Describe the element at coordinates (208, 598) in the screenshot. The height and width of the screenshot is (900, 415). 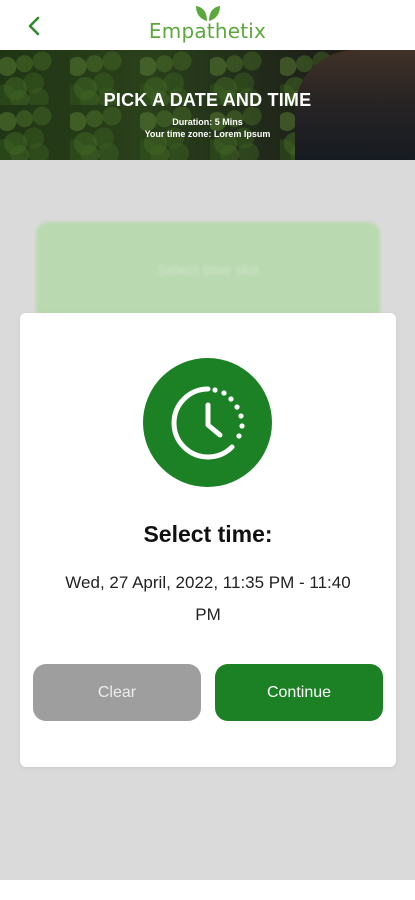
I see `selected-time-text: Wed, 27 April, 2022, 11:35 PM - 11:40 PM` at that location.